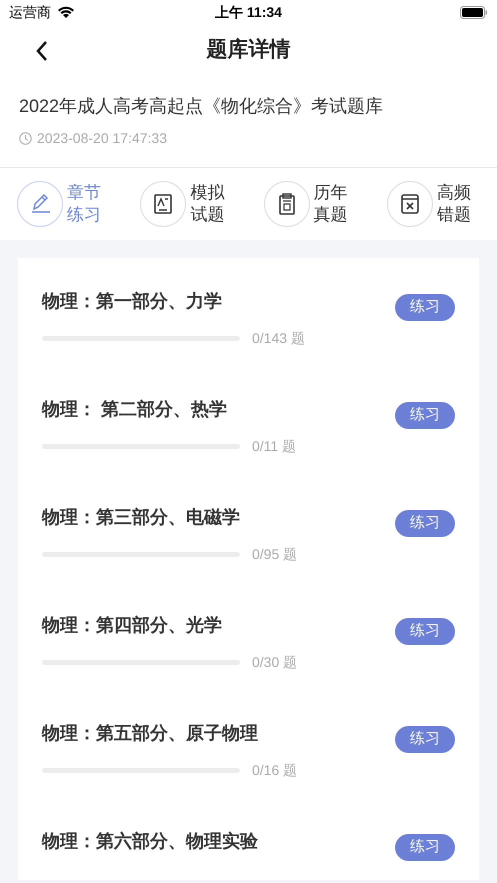 This screenshot has height=883, width=497. What do you see at coordinates (30, 12) in the screenshot?
I see `carrier-label: 运营商` at bounding box center [30, 12].